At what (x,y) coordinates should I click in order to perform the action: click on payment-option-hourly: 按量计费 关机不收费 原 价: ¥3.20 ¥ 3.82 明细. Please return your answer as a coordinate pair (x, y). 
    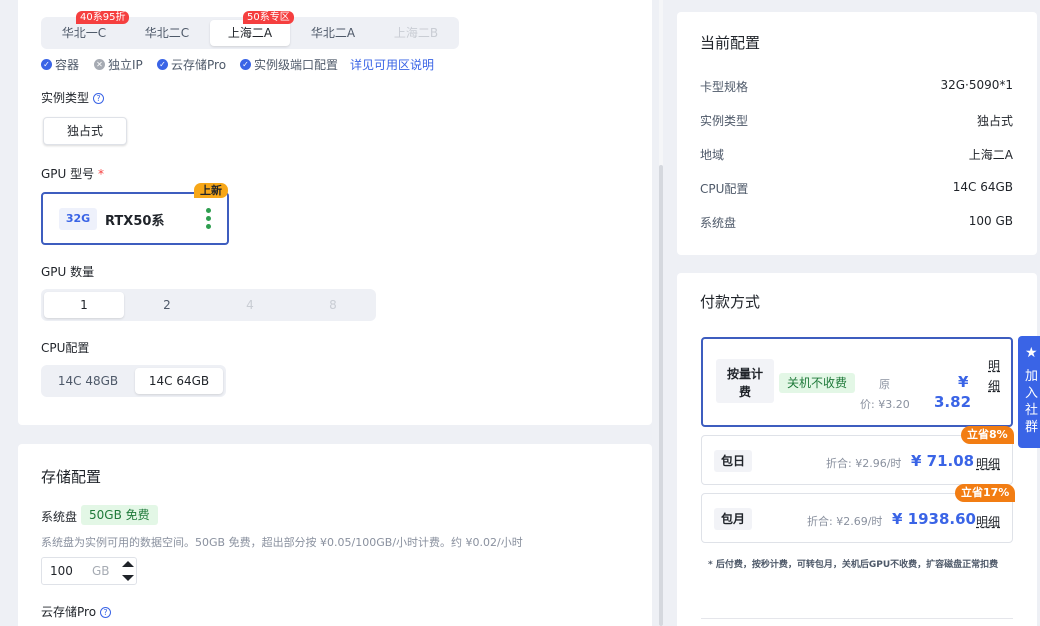
    Looking at the image, I should click on (857, 382).